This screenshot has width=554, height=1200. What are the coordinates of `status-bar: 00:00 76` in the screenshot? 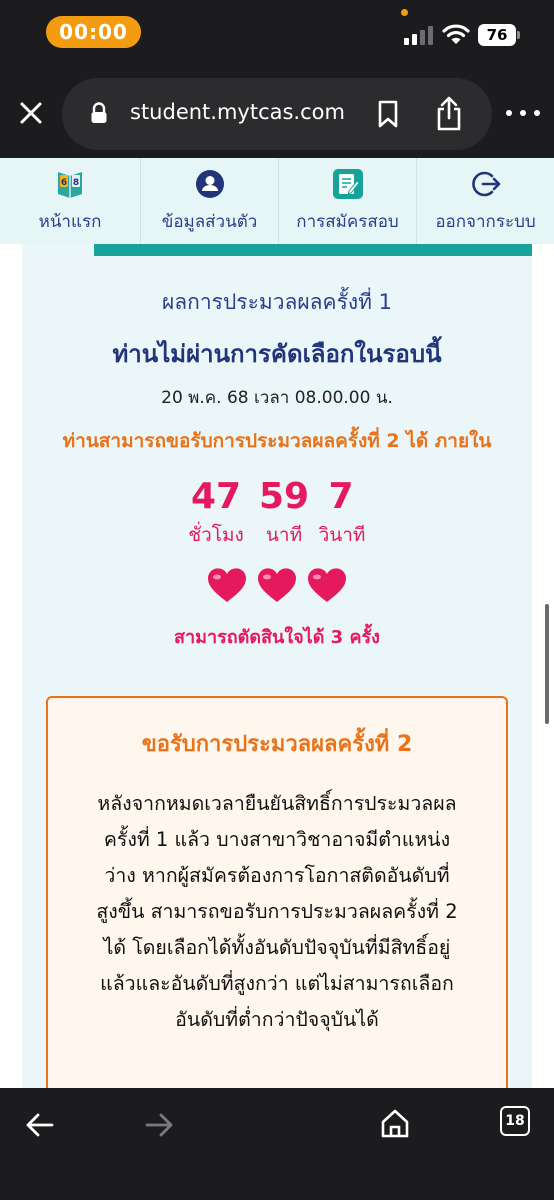 It's located at (277, 35).